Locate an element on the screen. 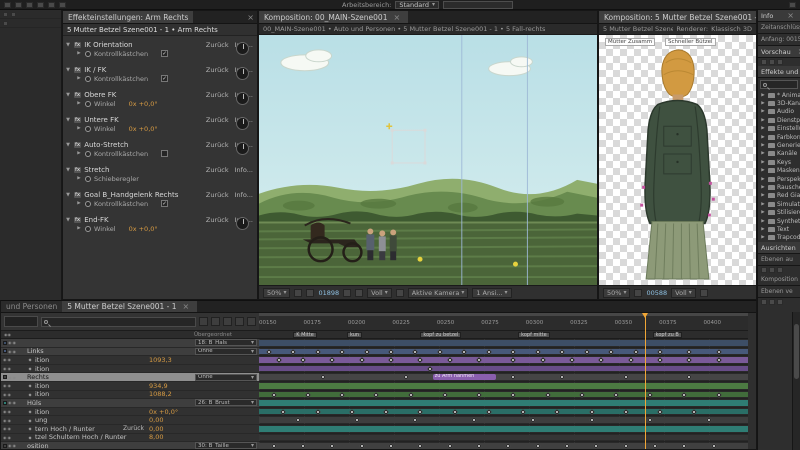  parent-dropdown: 26: B_Brust ▾ is located at coordinates (226, 403).